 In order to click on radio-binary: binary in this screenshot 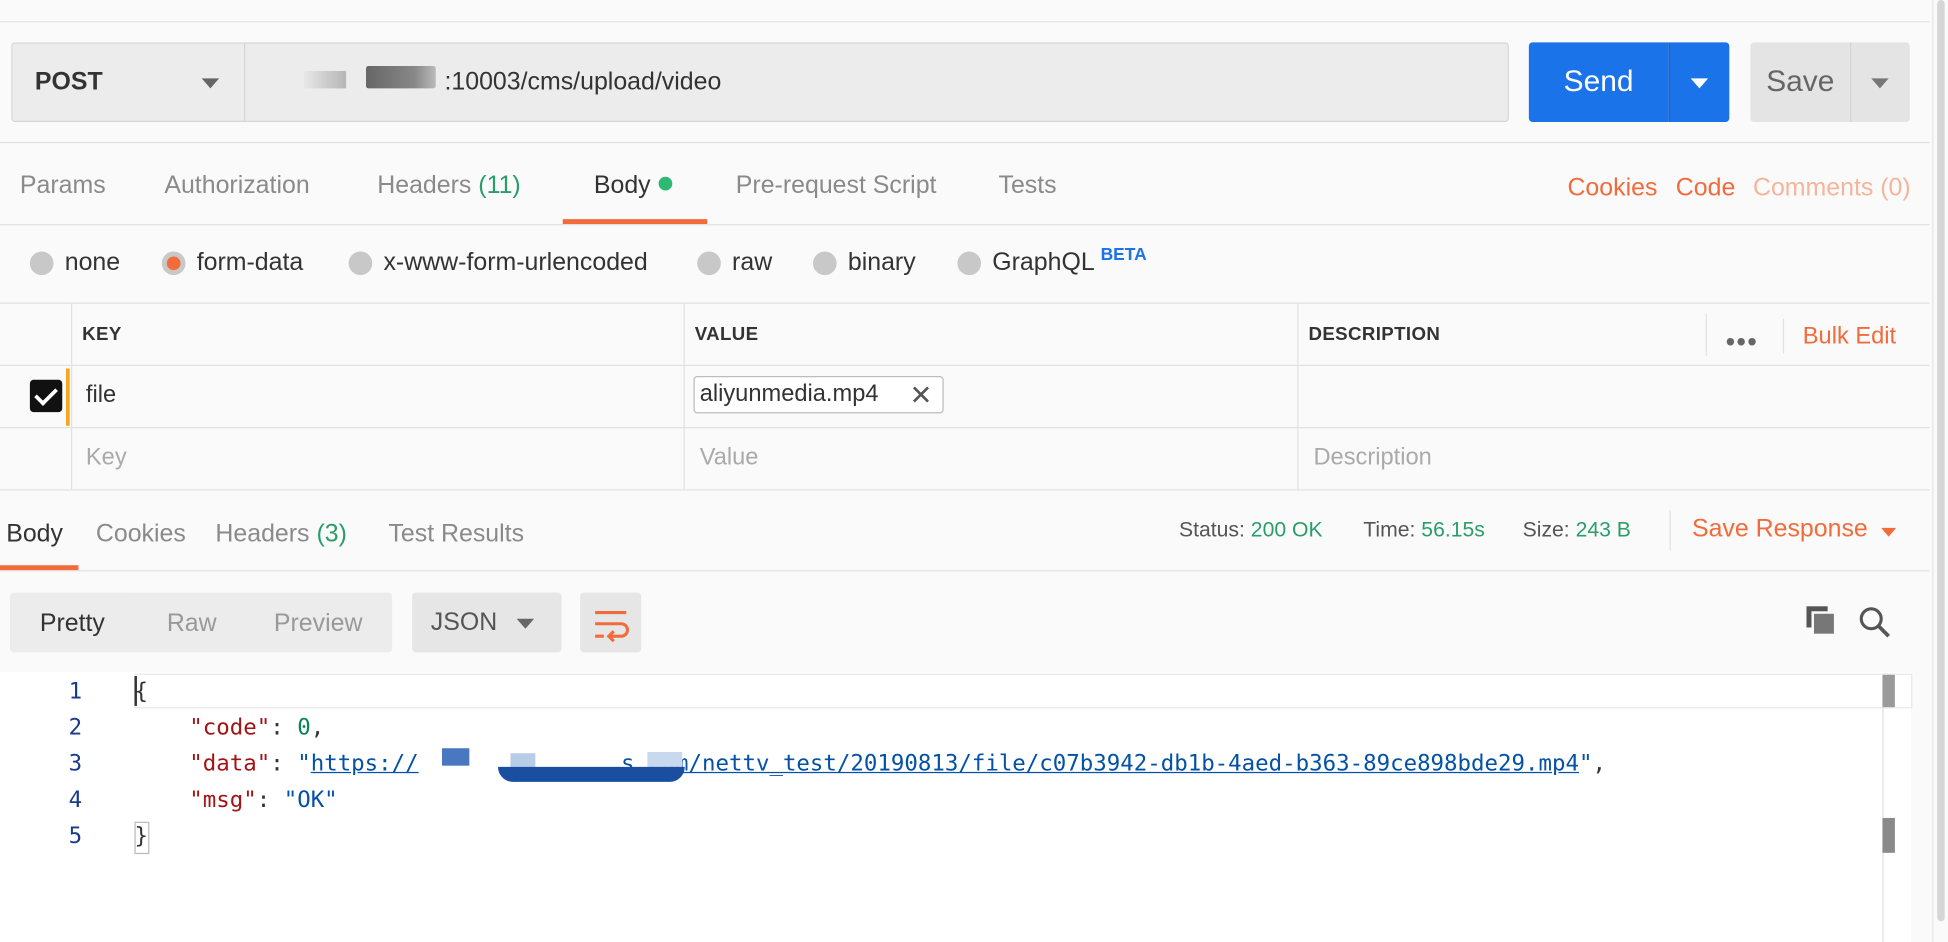, I will do `click(864, 263)`.